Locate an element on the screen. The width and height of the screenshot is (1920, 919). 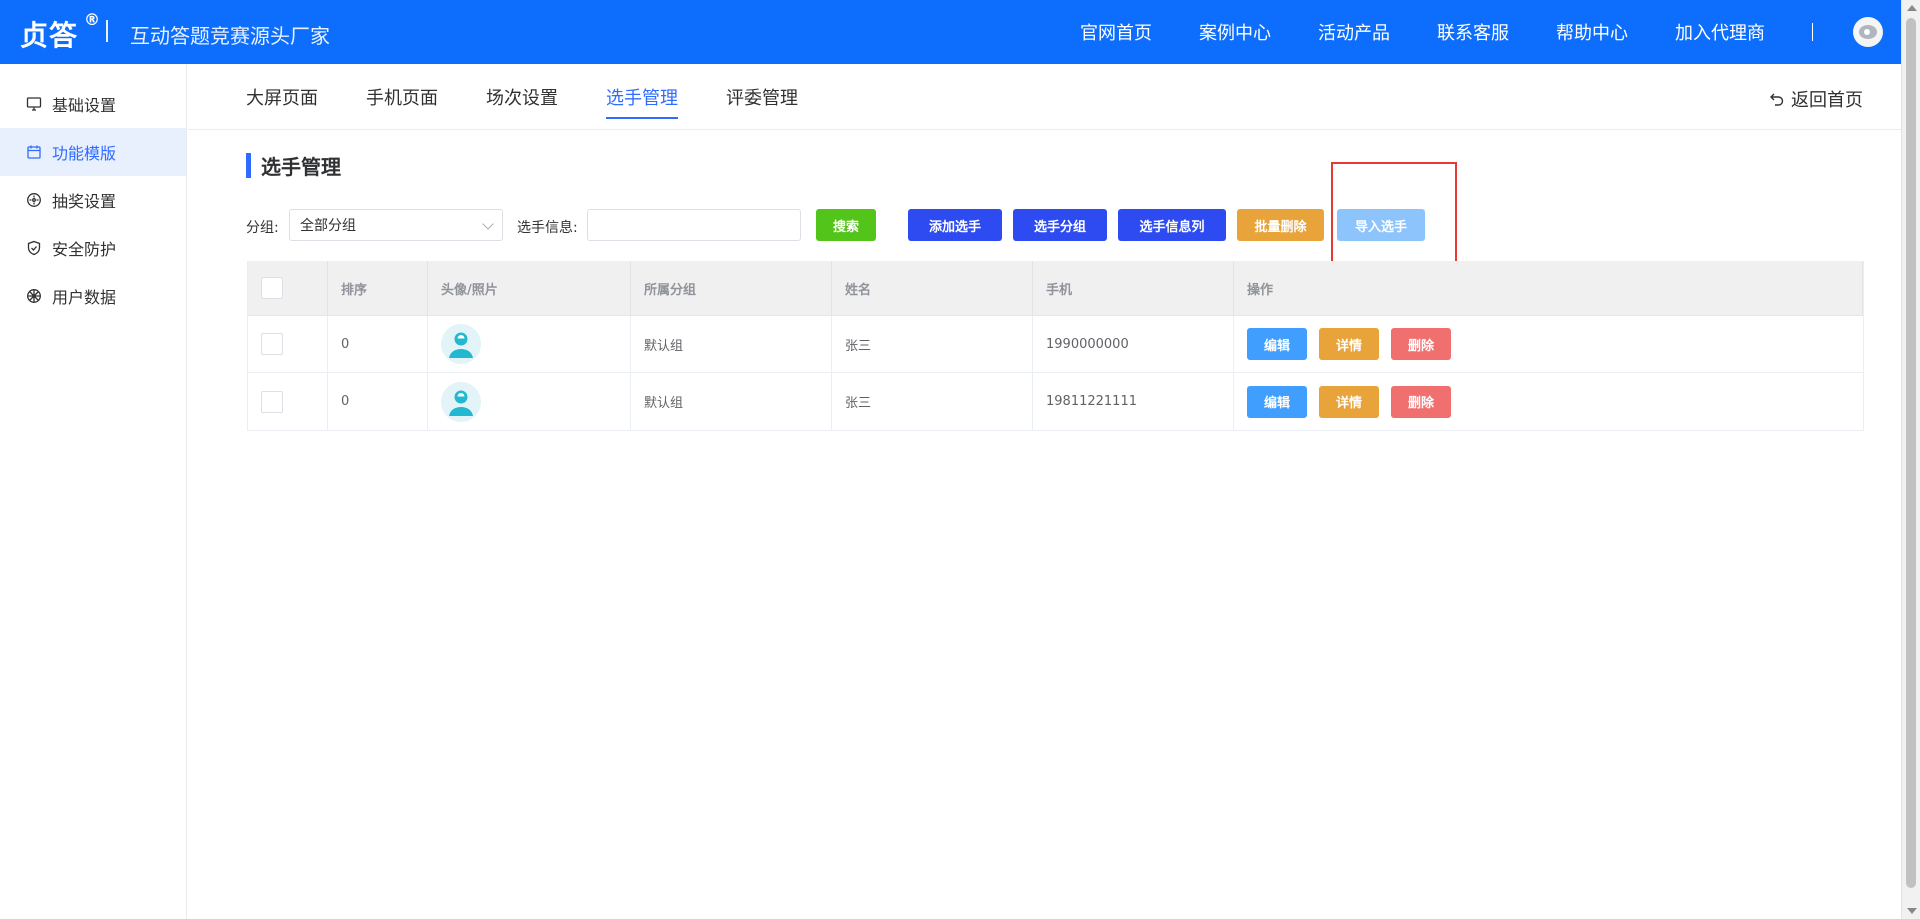
lottery-icon is located at coordinates (34, 200).